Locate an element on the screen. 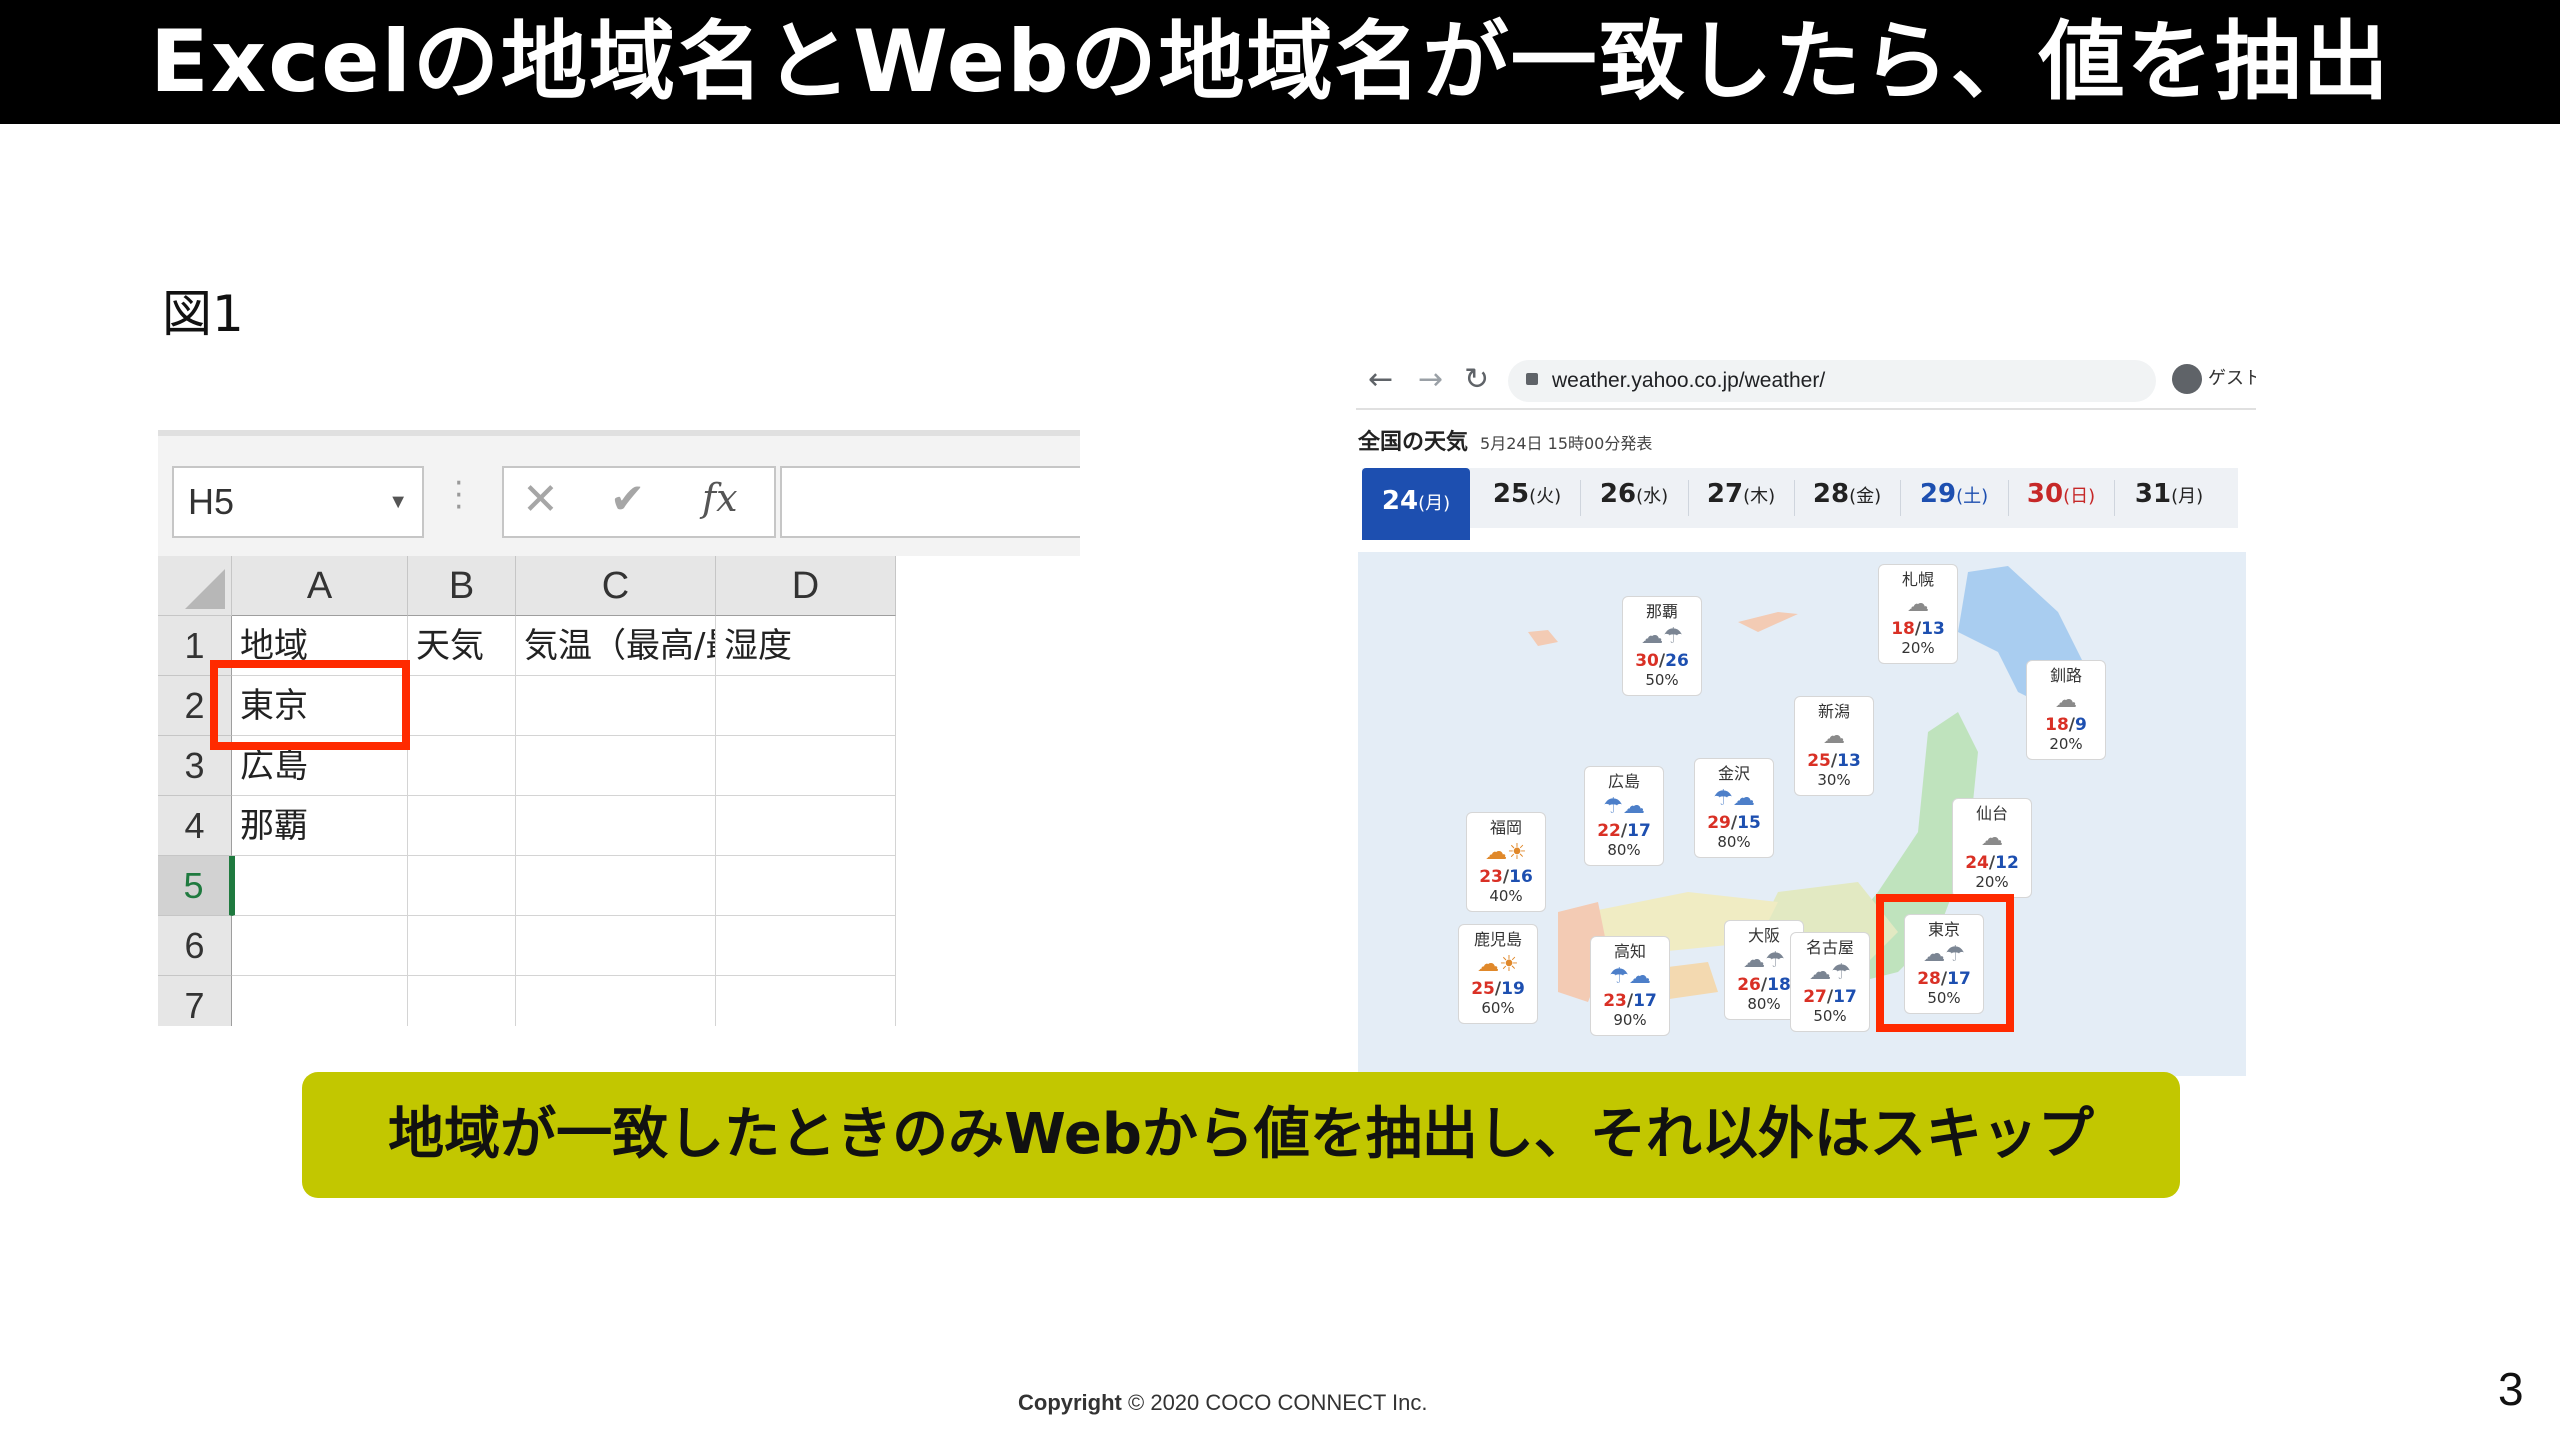 The width and height of the screenshot is (2560, 1440). weather-card: 高知 ☂☁ 23/17 90% is located at coordinates (1630, 986).